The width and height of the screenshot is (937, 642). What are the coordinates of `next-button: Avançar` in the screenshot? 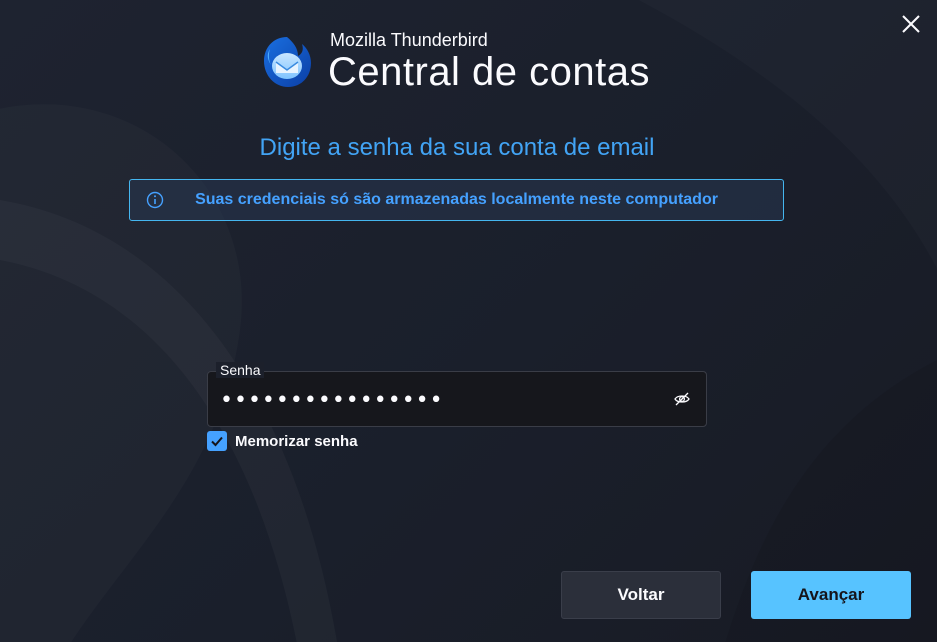 It's located at (831, 595).